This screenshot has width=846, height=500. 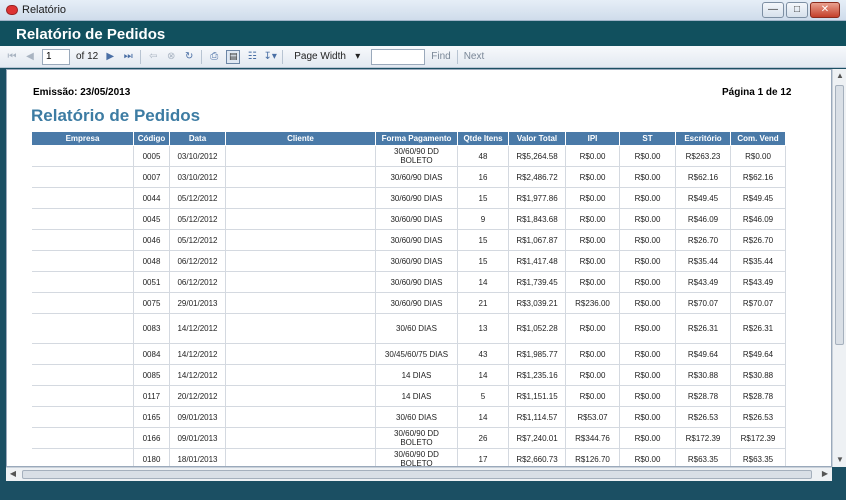 I want to click on window-titlebar: Relatório — □ ✕, so click(x=423, y=10).